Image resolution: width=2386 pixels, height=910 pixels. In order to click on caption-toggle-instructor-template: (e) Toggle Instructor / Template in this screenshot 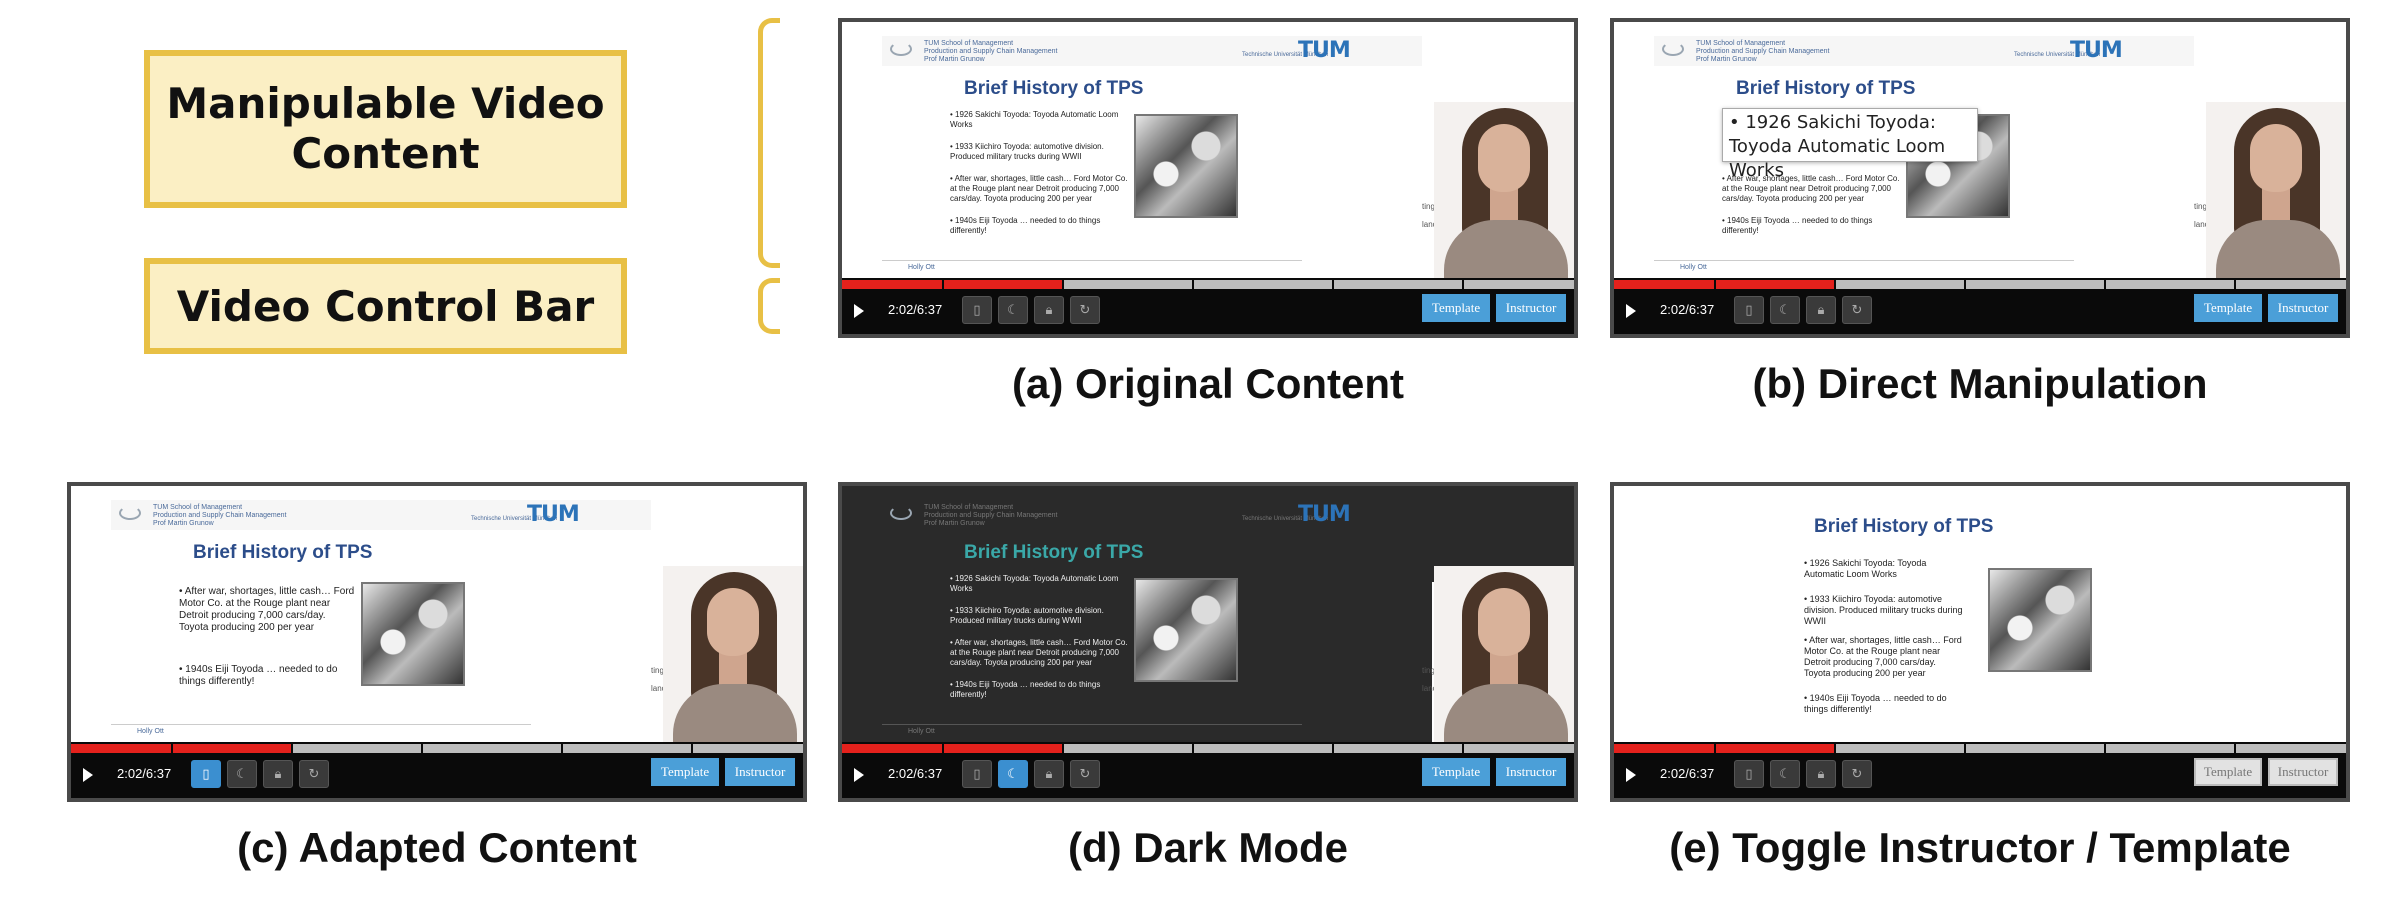, I will do `click(1980, 847)`.